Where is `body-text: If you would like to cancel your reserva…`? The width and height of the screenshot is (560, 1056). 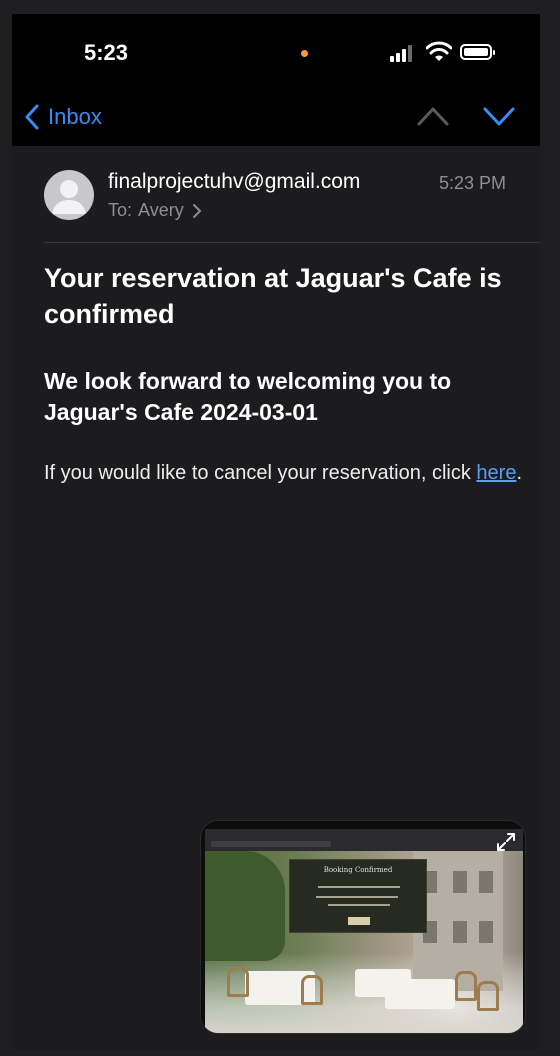
body-text: If you would like to cancel your reserva… is located at coordinates (260, 473).